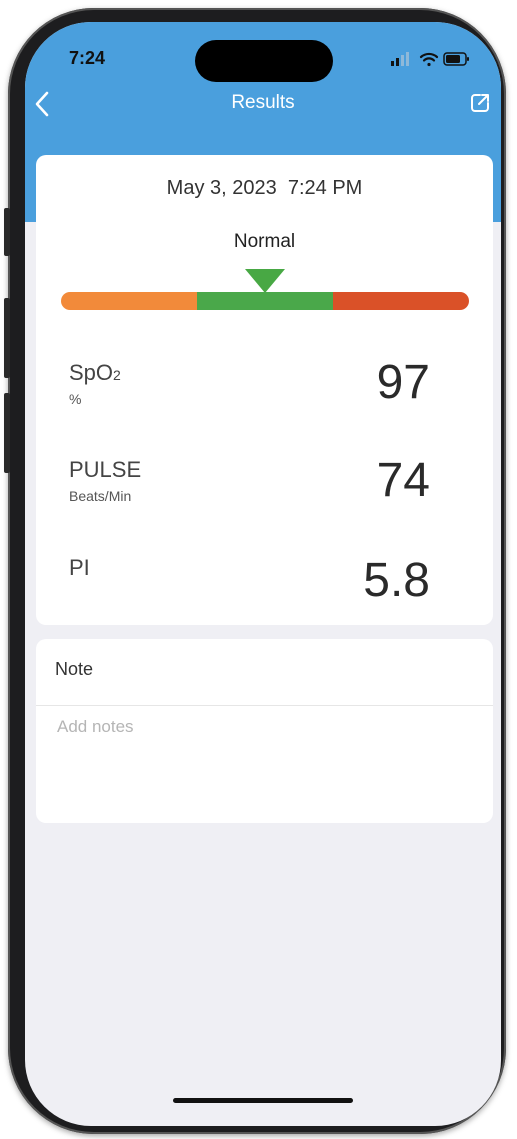 The image size is (517, 1139). I want to click on range-bar, so click(265, 301).